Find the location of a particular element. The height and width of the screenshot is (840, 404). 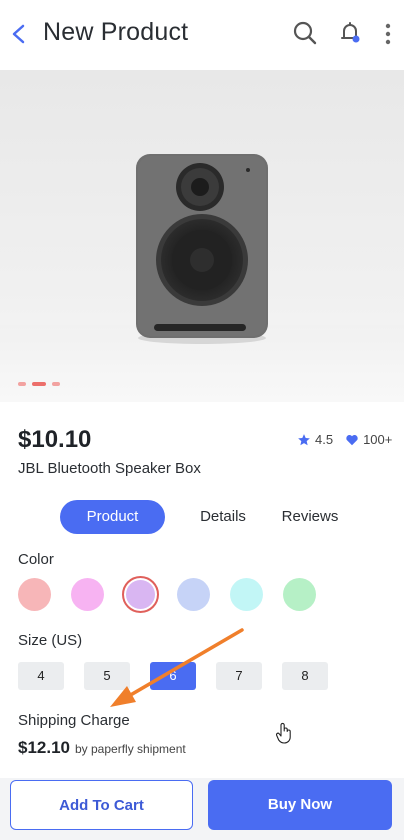

back-arrow-icon is located at coordinates (20, 34).